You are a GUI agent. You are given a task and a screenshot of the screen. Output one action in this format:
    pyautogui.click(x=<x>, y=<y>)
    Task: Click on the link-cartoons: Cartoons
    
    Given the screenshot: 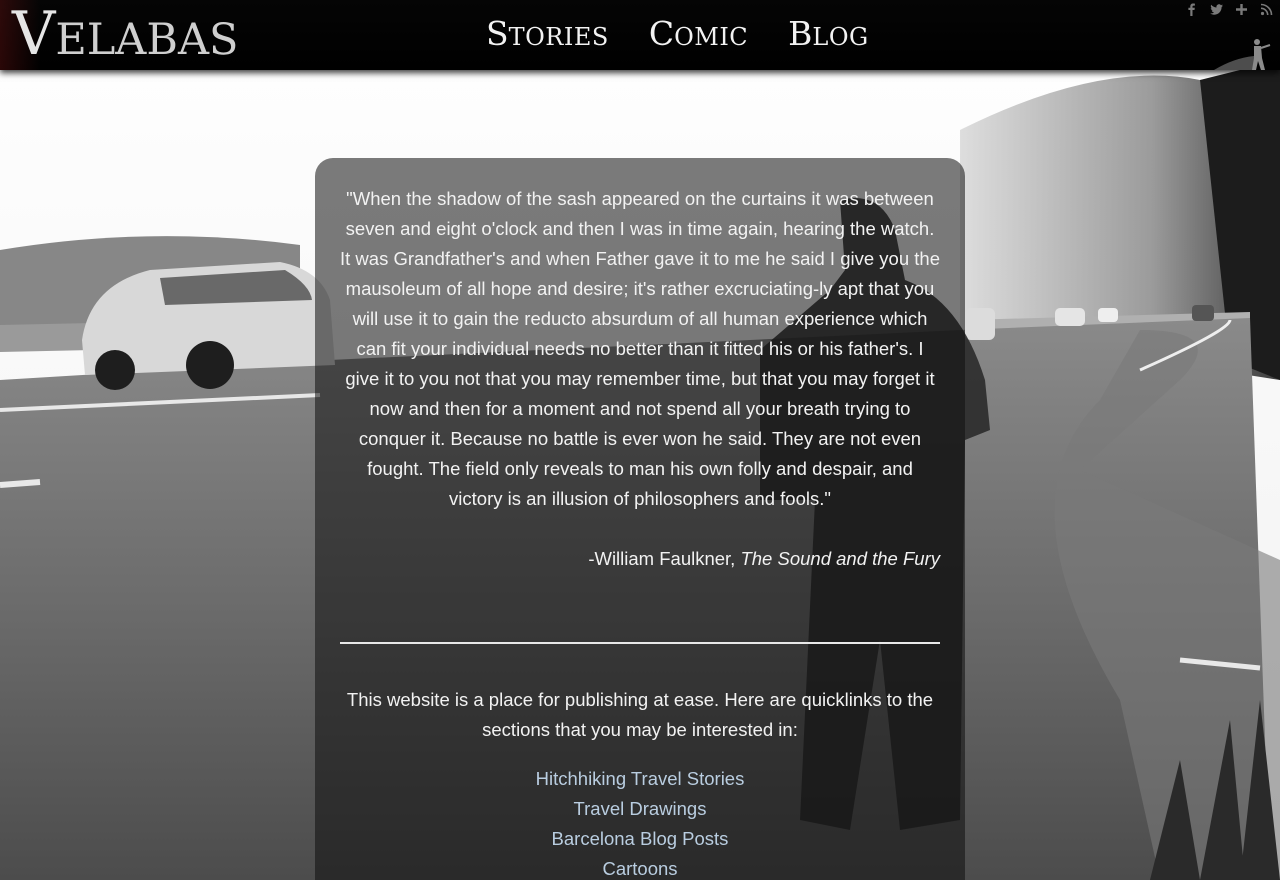 What is the action you would take?
    pyautogui.click(x=640, y=867)
    